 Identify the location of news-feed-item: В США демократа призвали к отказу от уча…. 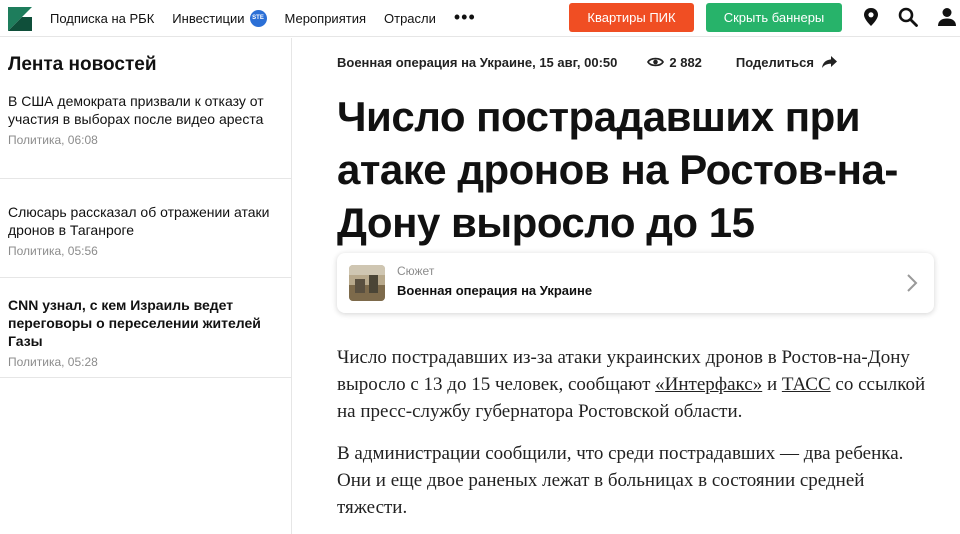
(145, 135).